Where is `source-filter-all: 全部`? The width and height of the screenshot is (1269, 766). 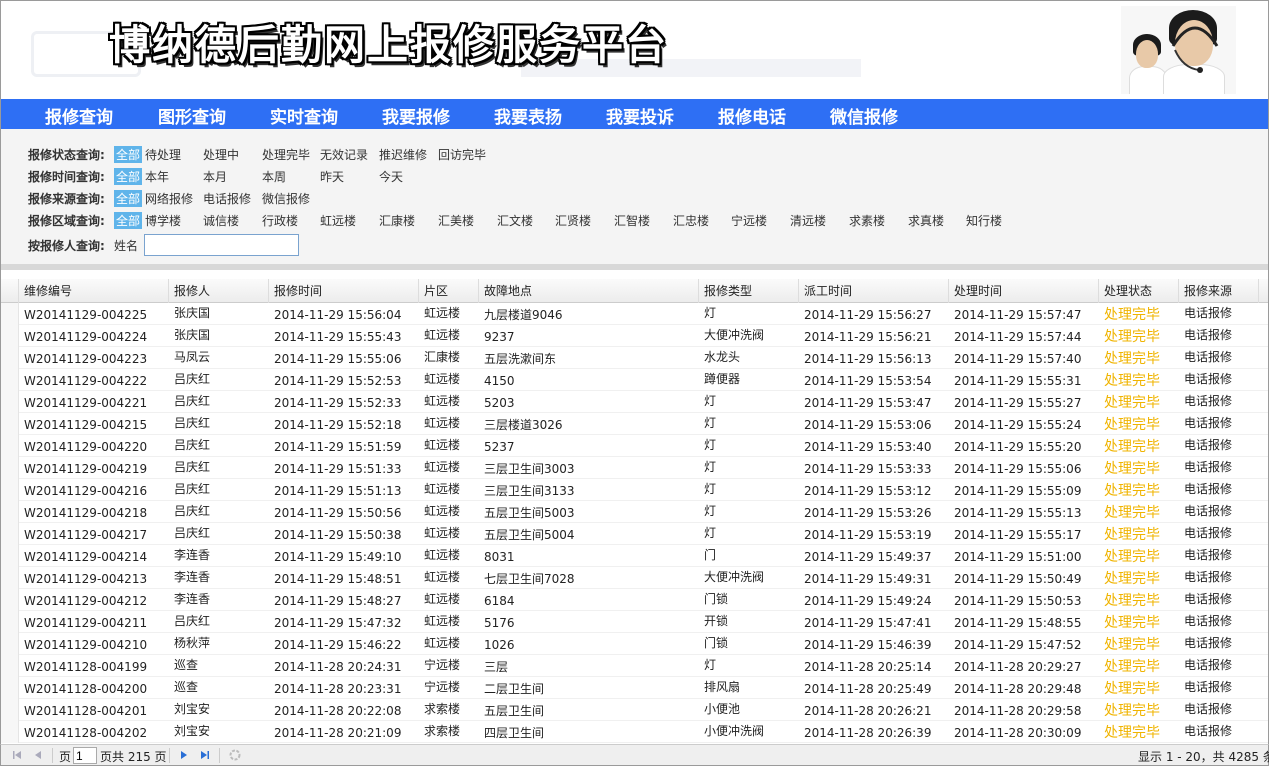
source-filter-all: 全部 is located at coordinates (128, 198).